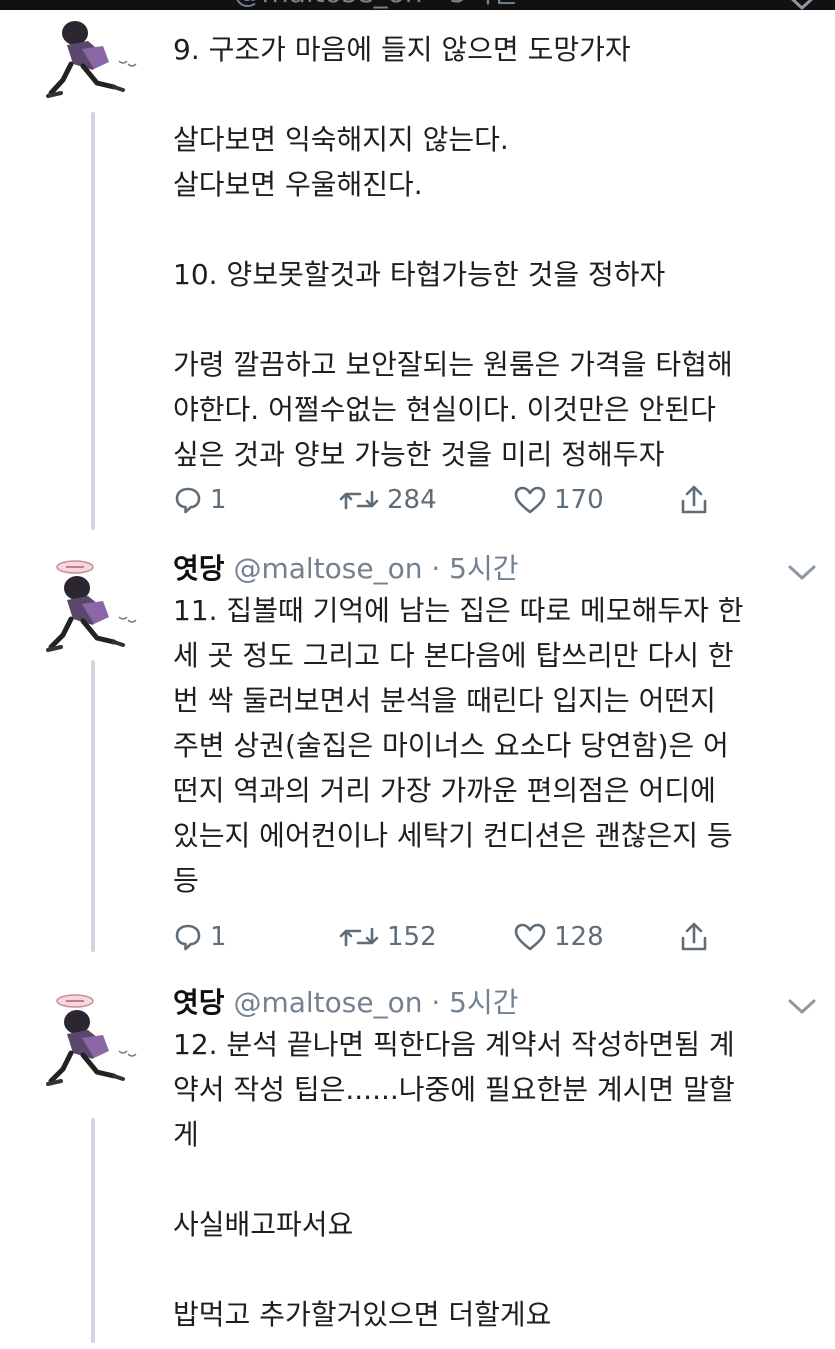 The height and width of the screenshot is (1349, 835). I want to click on like-count: 128, so click(579, 937).